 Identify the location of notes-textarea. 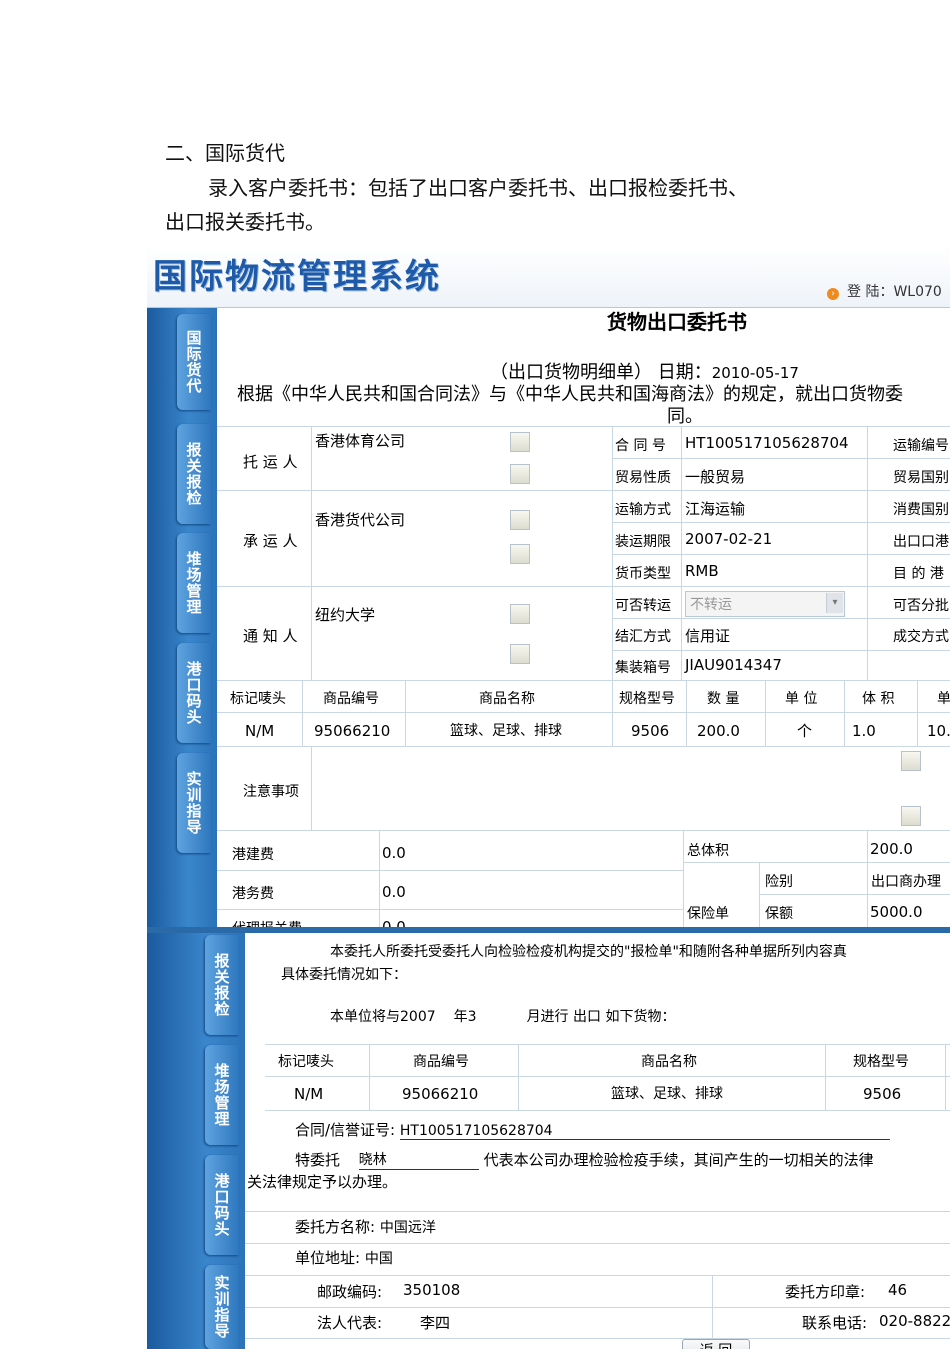
(605, 788).